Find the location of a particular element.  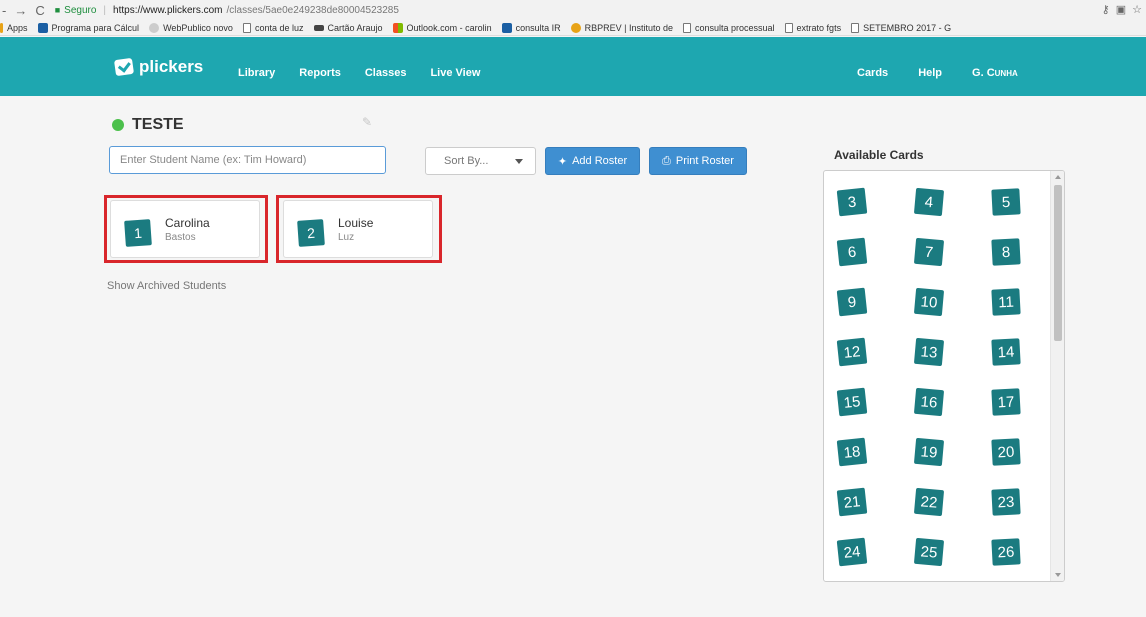

student-name-input is located at coordinates (247, 160).